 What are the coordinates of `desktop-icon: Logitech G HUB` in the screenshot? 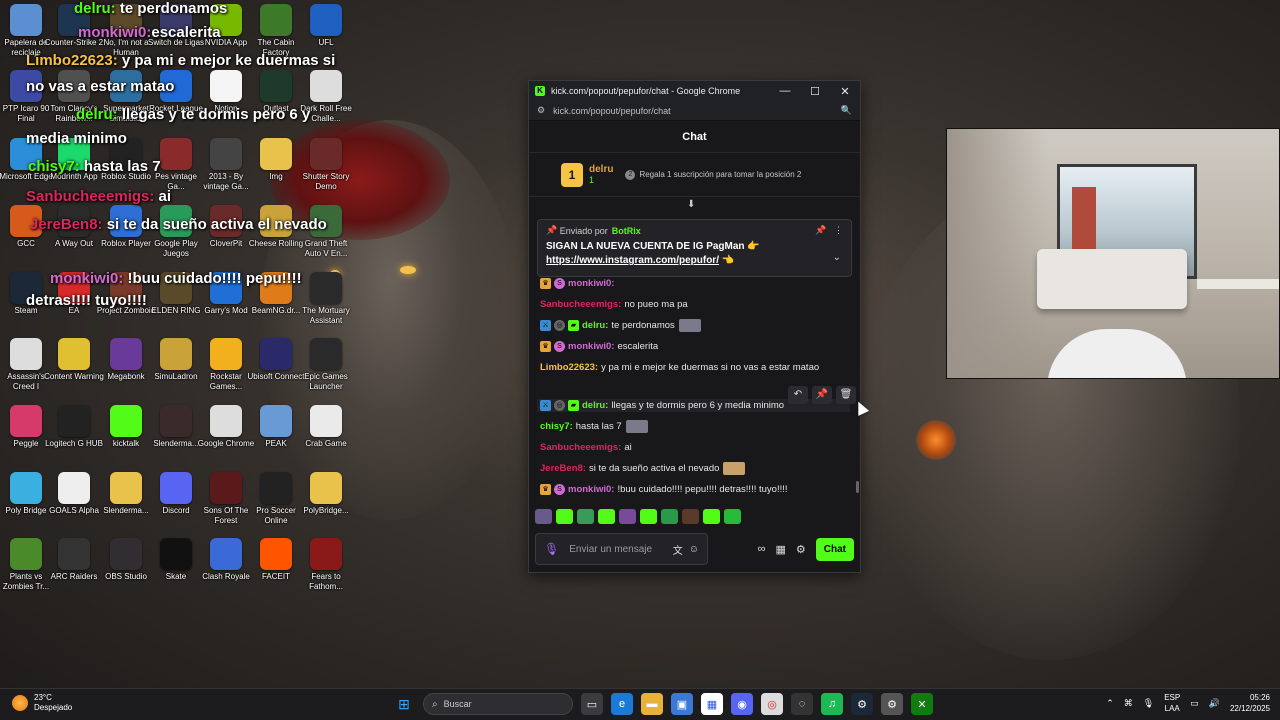 It's located at (74, 427).